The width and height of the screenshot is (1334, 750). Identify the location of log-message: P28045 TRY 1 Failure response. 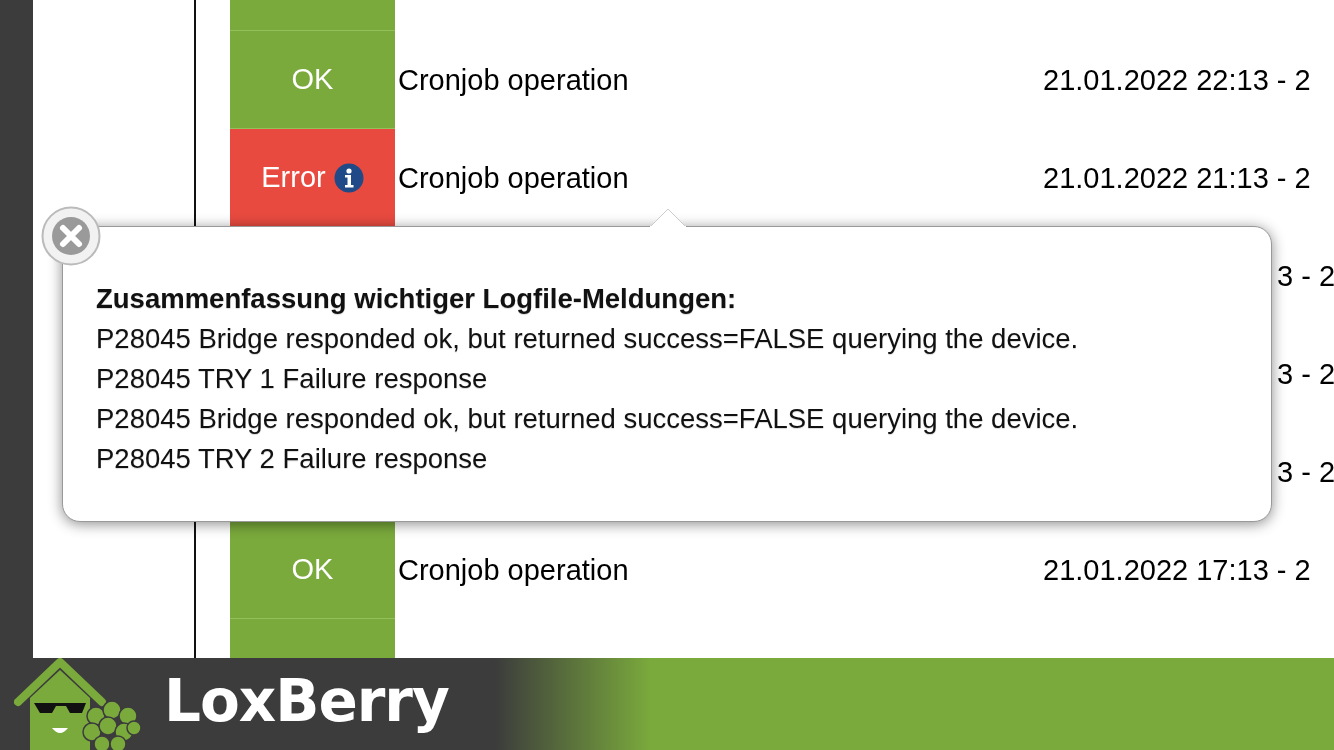
(292, 379).